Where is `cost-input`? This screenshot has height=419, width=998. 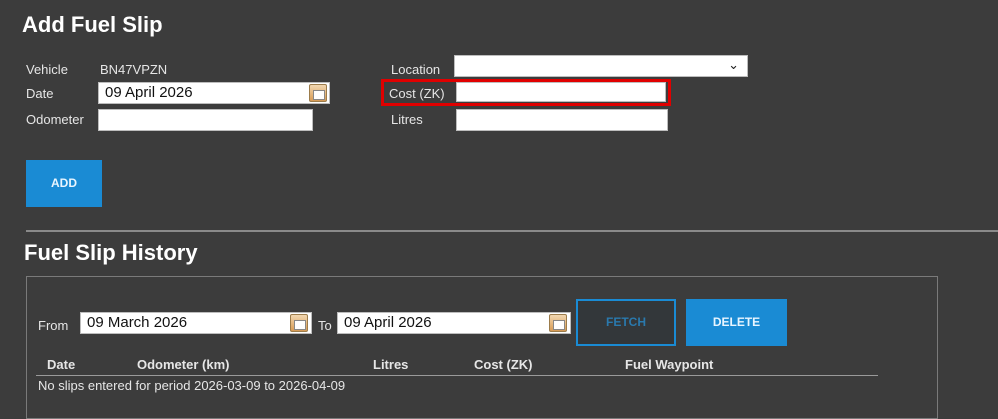 cost-input is located at coordinates (561, 92).